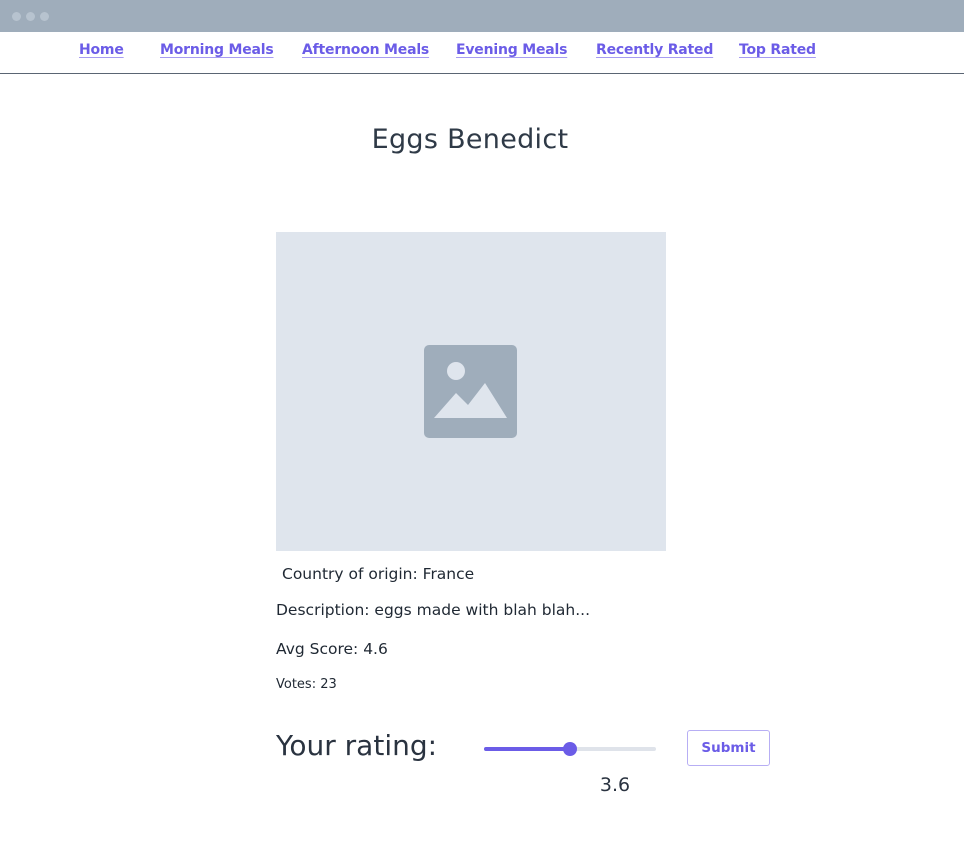 This screenshot has height=858, width=964. I want to click on rating-value: 3.6, so click(615, 785).